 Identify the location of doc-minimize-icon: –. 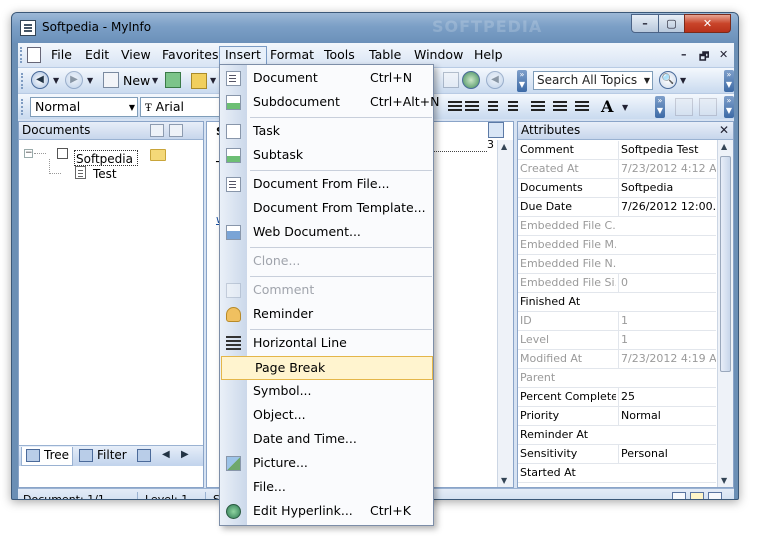
(684, 54).